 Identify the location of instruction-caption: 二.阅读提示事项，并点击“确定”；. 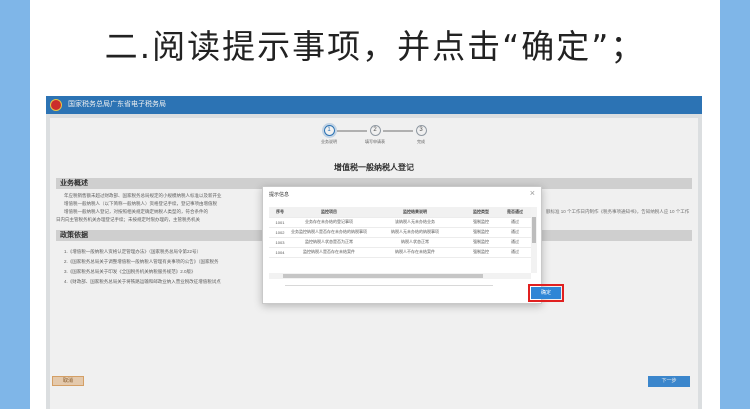
(375, 46).